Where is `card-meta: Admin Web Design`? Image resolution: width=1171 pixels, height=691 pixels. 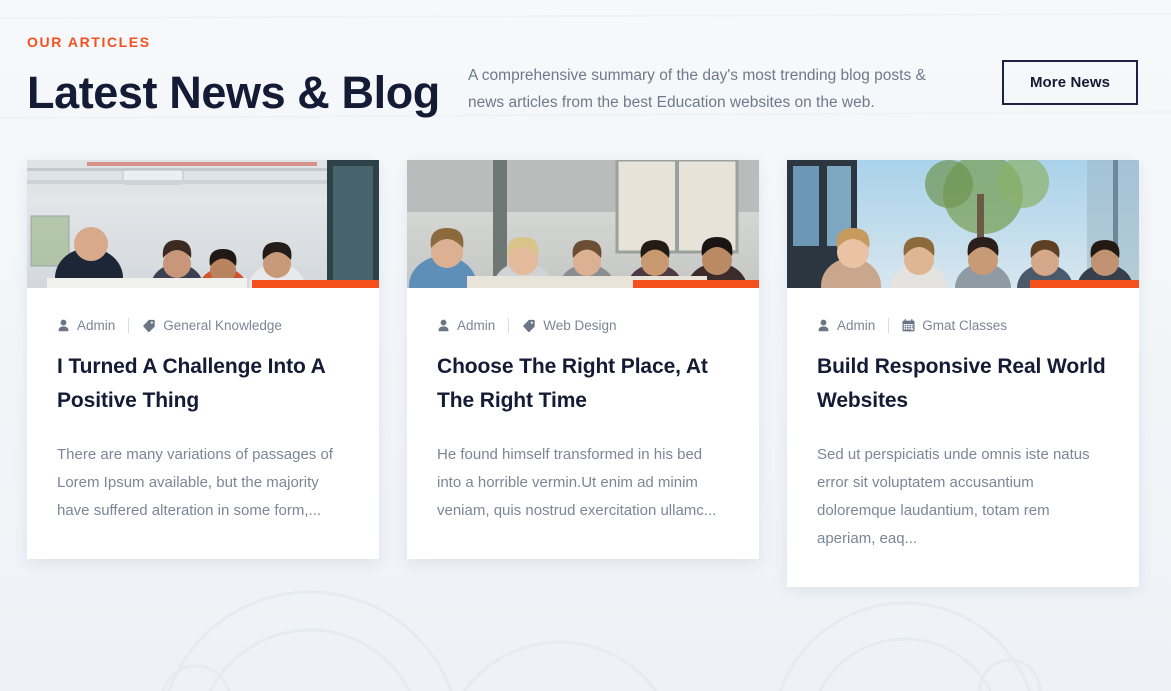
card-meta: Admin Web Design is located at coordinates (583, 325).